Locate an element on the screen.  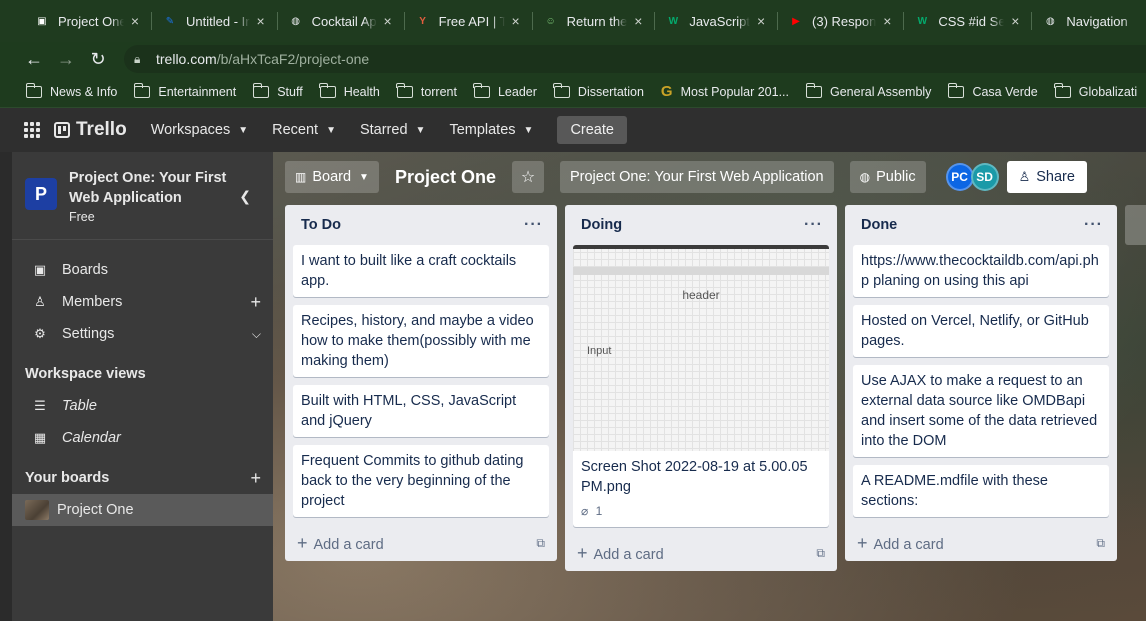
list-title: Doing is located at coordinates (601, 225).